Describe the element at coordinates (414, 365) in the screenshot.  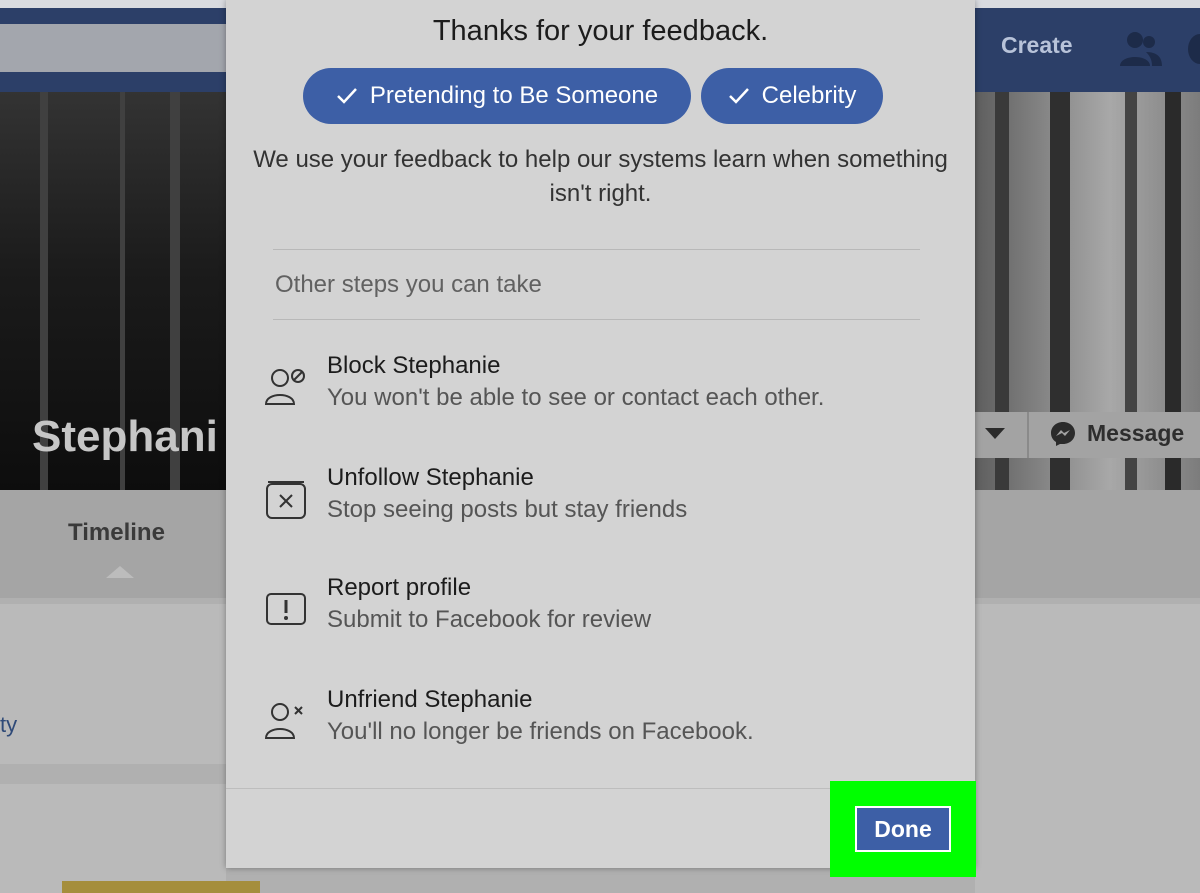
I see `option-title: Block Stephanie` at that location.